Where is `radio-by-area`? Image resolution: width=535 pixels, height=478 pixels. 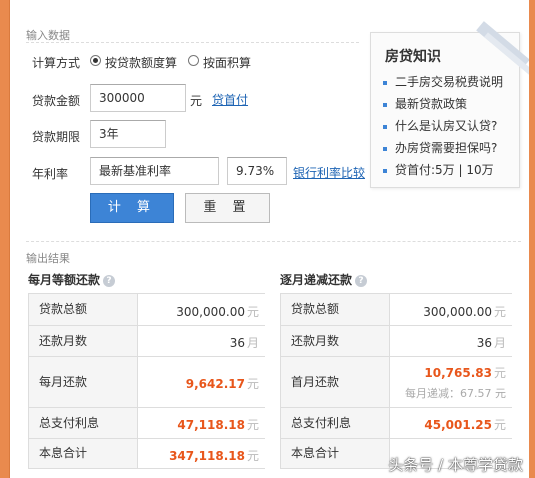
radio-by-area is located at coordinates (193, 60).